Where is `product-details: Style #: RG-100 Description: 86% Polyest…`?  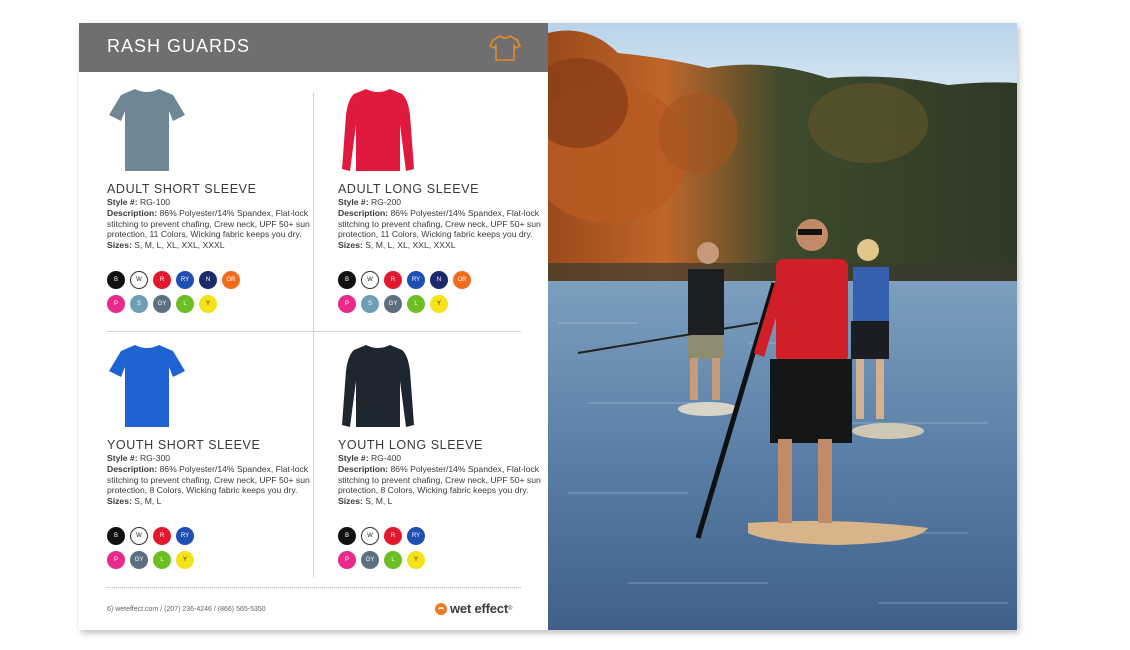 product-details: Style #: RG-100 Description: 86% Polyest… is located at coordinates (208, 224).